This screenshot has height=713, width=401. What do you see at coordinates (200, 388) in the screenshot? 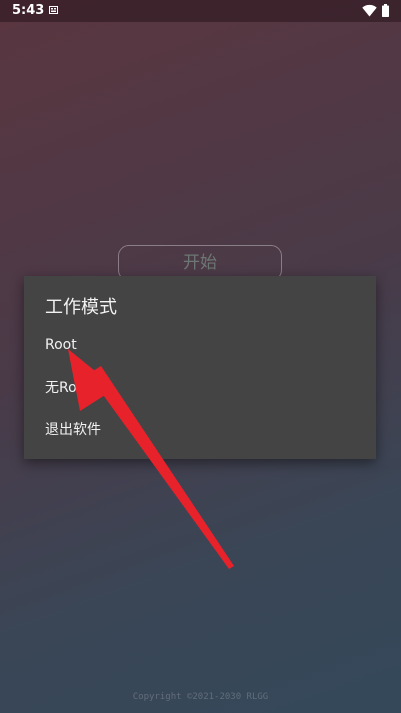
I see `dialog-item-no-root: 无Root` at bounding box center [200, 388].